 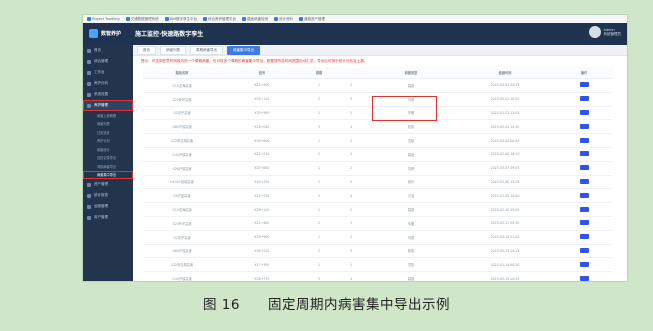 I want to click on bookmark-item: 道路资产管理, so click(x=312, y=19).